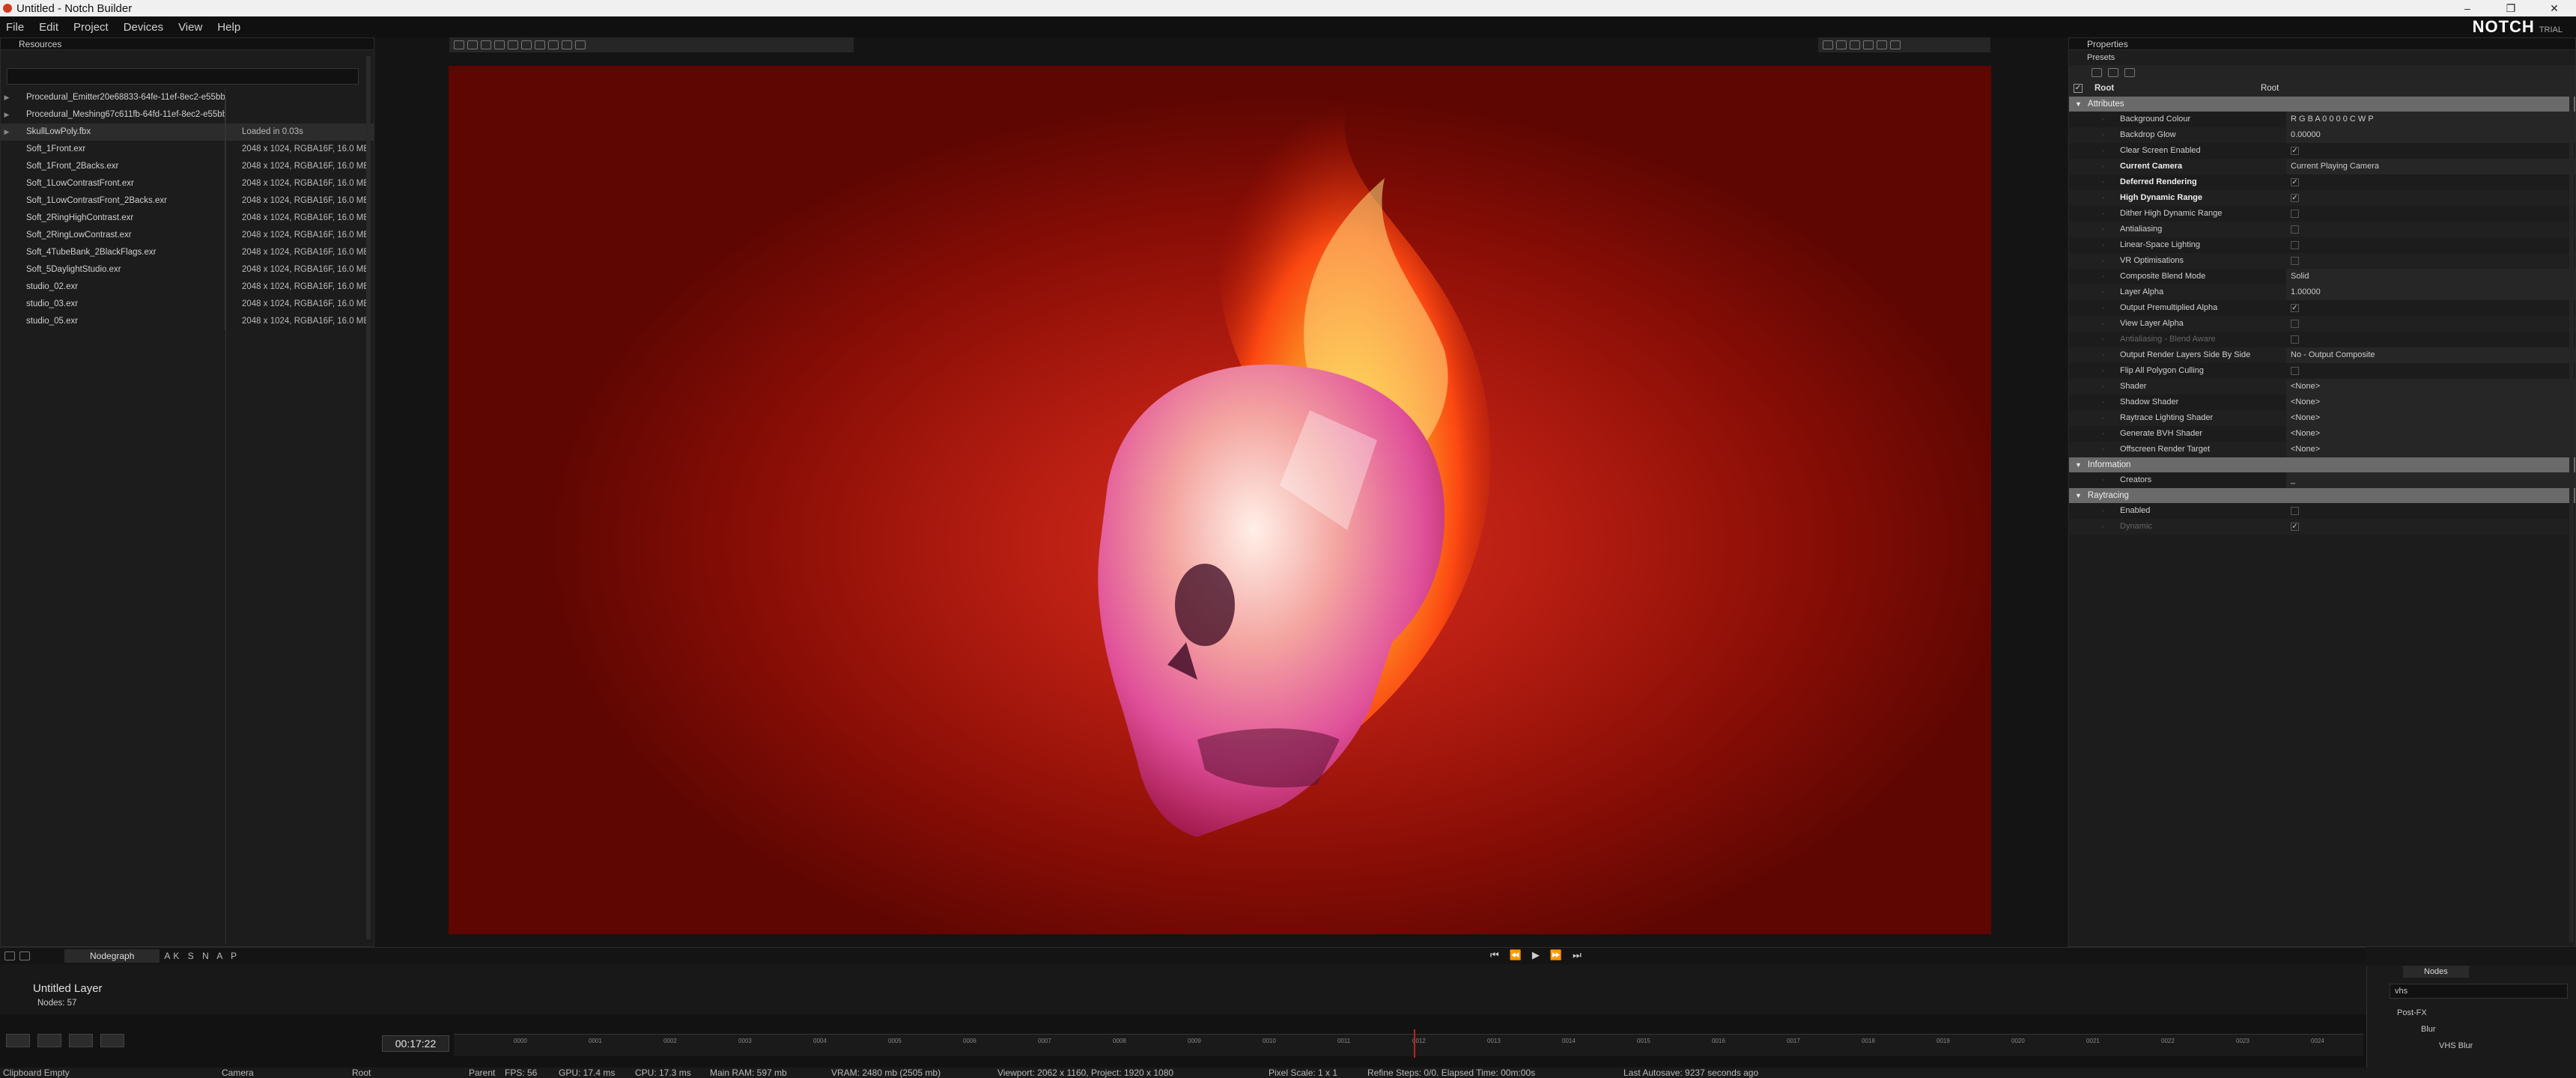 The height and width of the screenshot is (1078, 2576). I want to click on menu-project: Project, so click(92, 27).